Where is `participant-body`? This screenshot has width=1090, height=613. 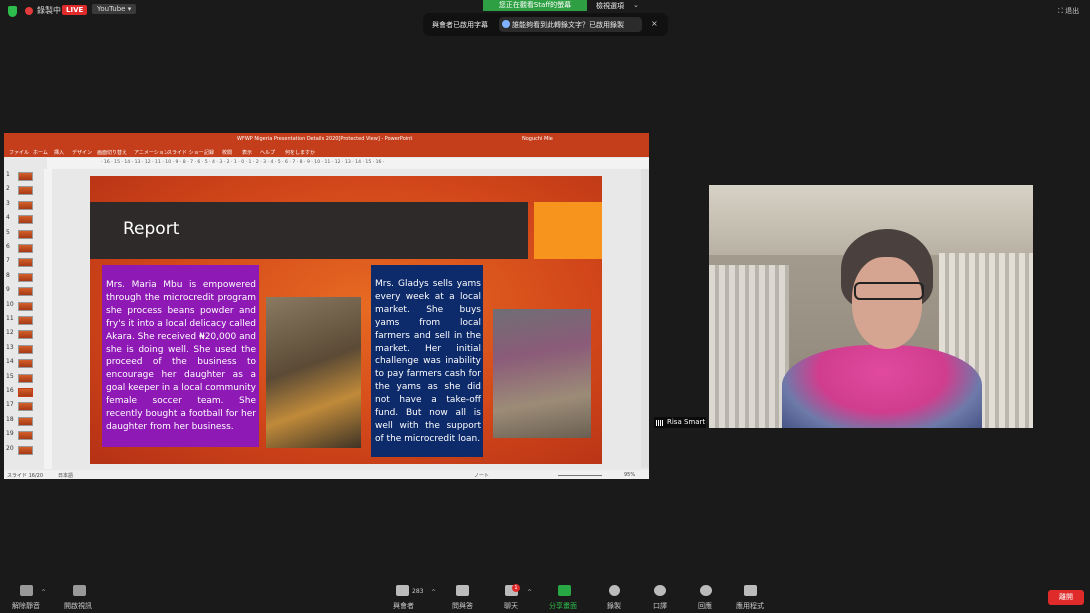 participant-body is located at coordinates (882, 386).